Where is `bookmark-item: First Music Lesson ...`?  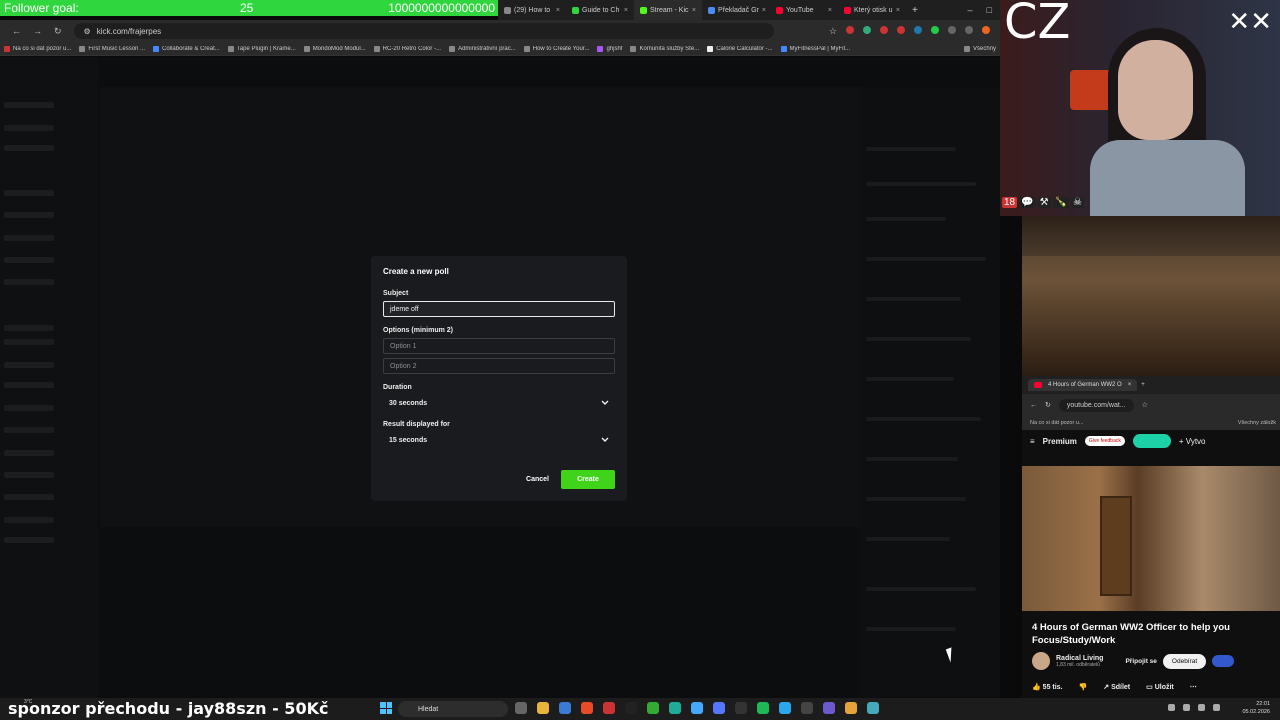 bookmark-item: First Music Lesson ... is located at coordinates (112, 48).